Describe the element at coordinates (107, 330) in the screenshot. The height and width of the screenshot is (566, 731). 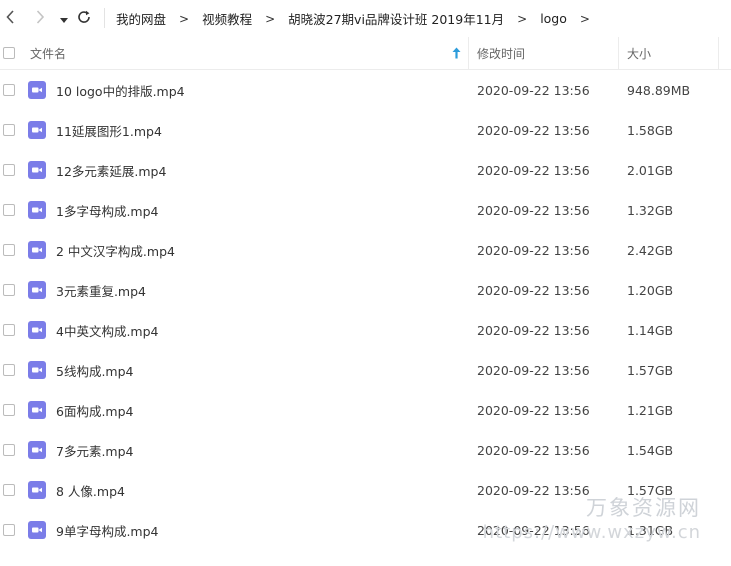
I see `file-name: 4中英文构成.mp4` at that location.